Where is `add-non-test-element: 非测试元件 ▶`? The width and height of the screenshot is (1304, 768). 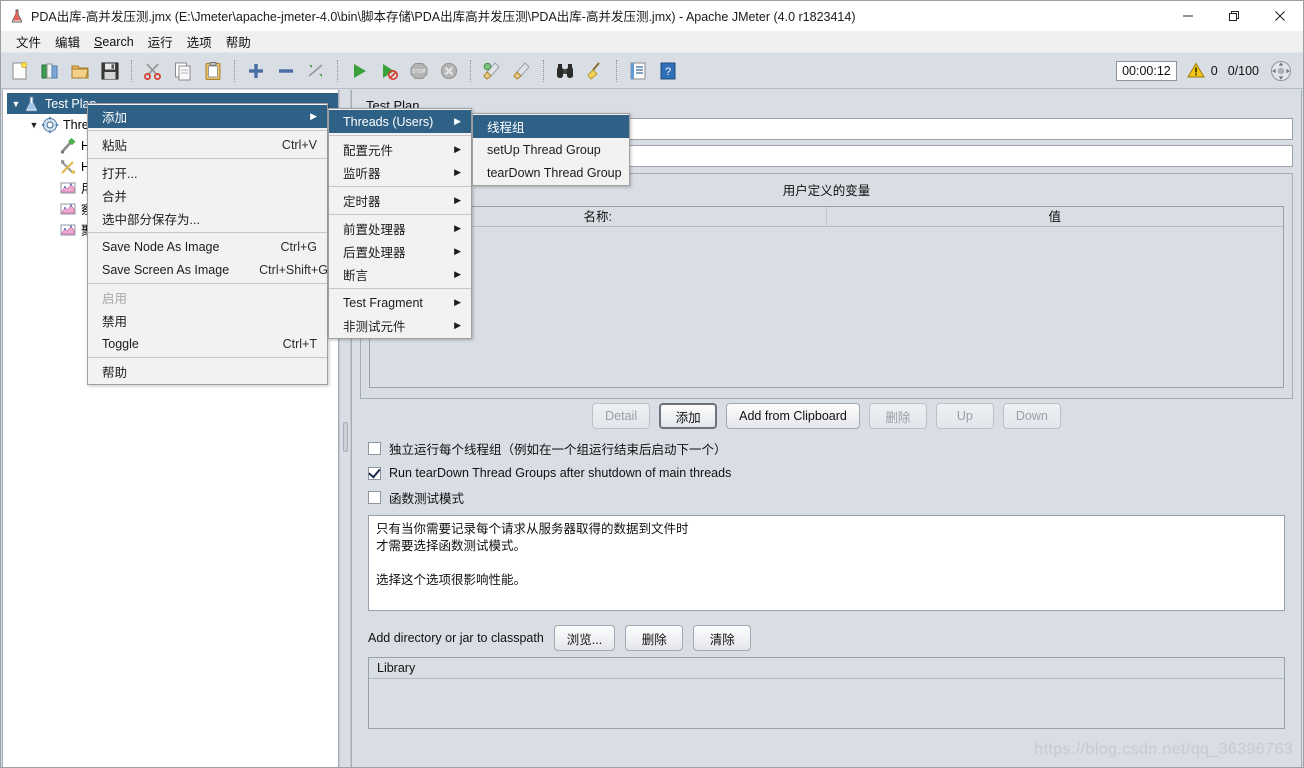
add-non-test-element: 非测试元件 ▶ is located at coordinates (400, 325).